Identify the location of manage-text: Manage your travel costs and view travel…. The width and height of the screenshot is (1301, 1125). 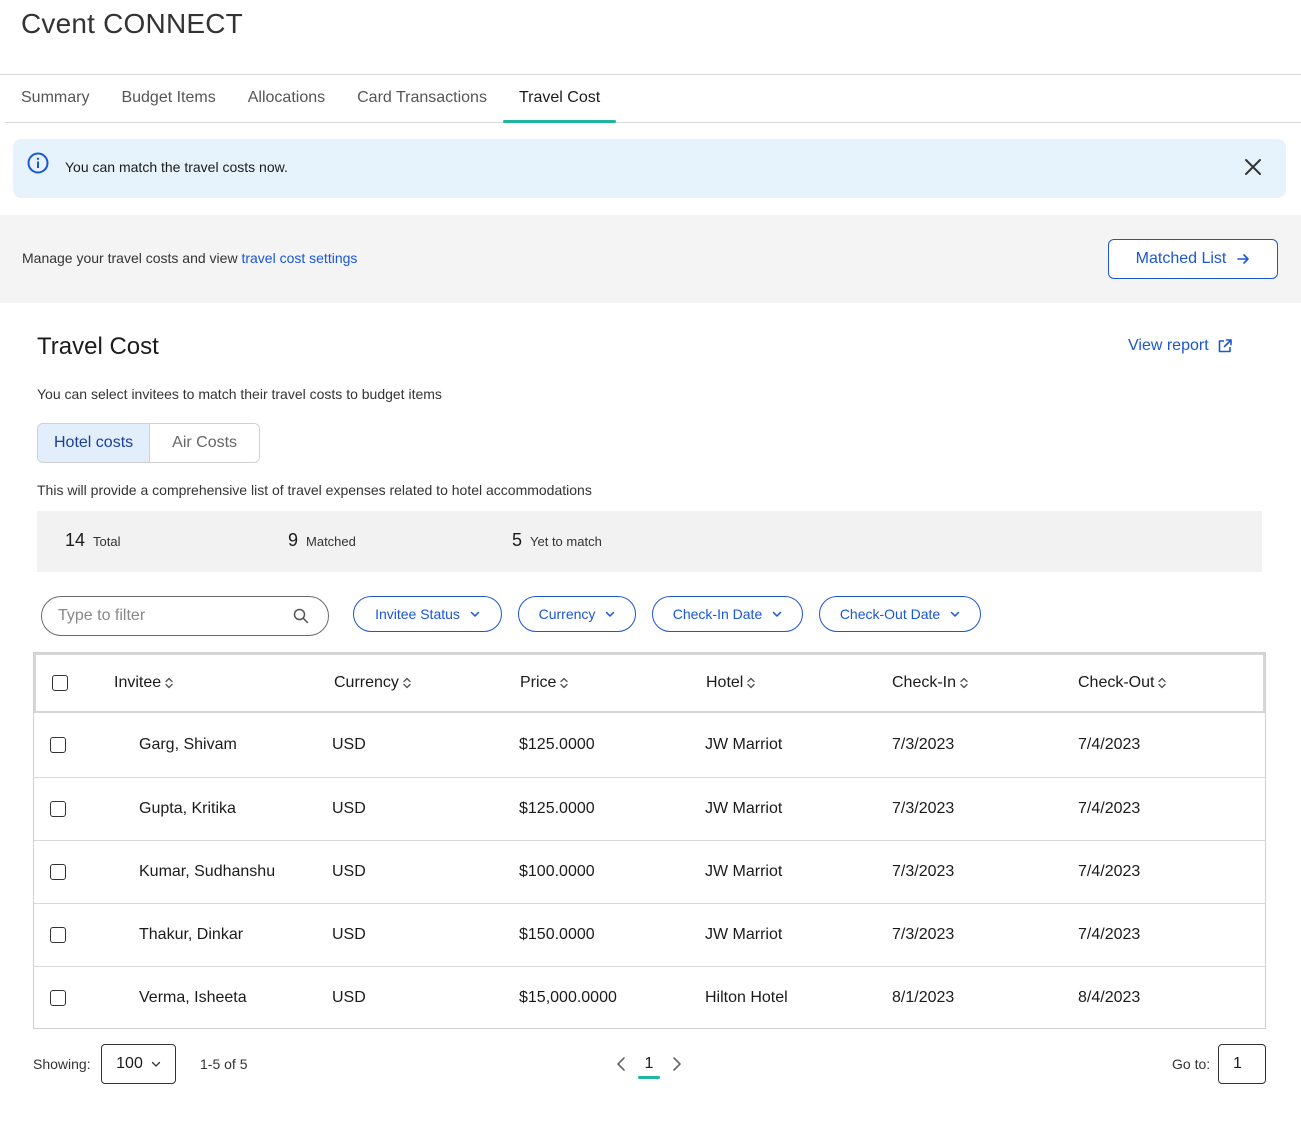
(189, 258).